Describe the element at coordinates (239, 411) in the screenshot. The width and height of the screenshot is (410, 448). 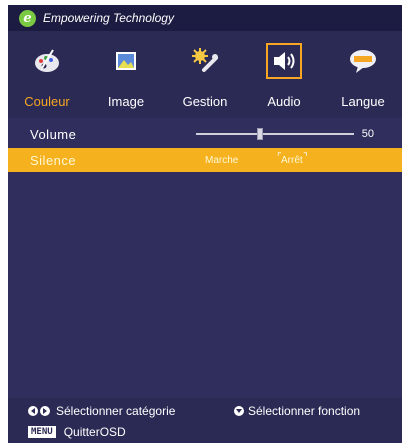
I see `down-arrow-icon` at that location.